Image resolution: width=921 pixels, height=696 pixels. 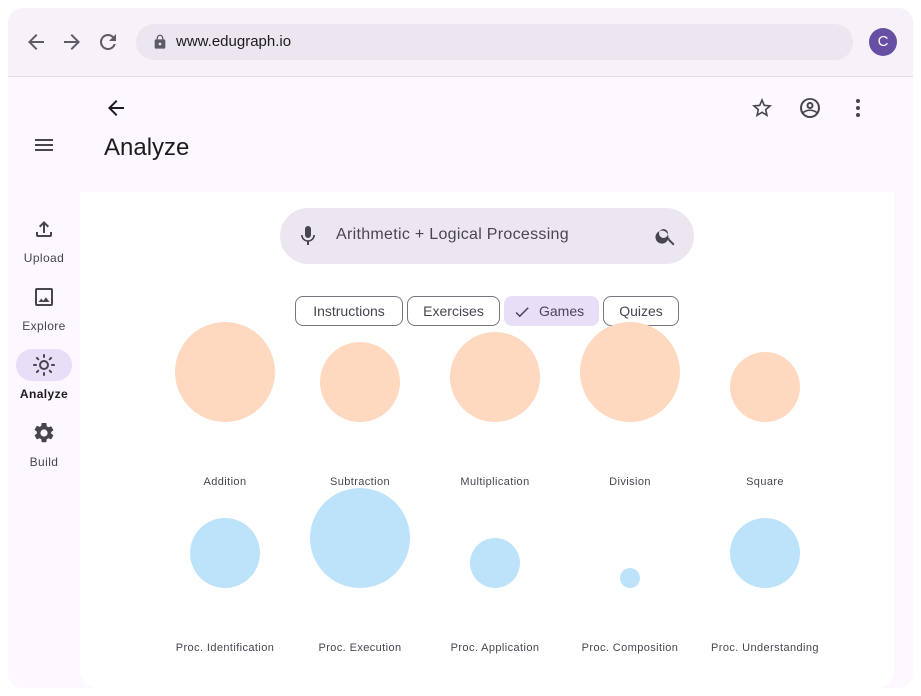 What do you see at coordinates (765, 482) in the screenshot?
I see `topic-bubble-label: Square` at bounding box center [765, 482].